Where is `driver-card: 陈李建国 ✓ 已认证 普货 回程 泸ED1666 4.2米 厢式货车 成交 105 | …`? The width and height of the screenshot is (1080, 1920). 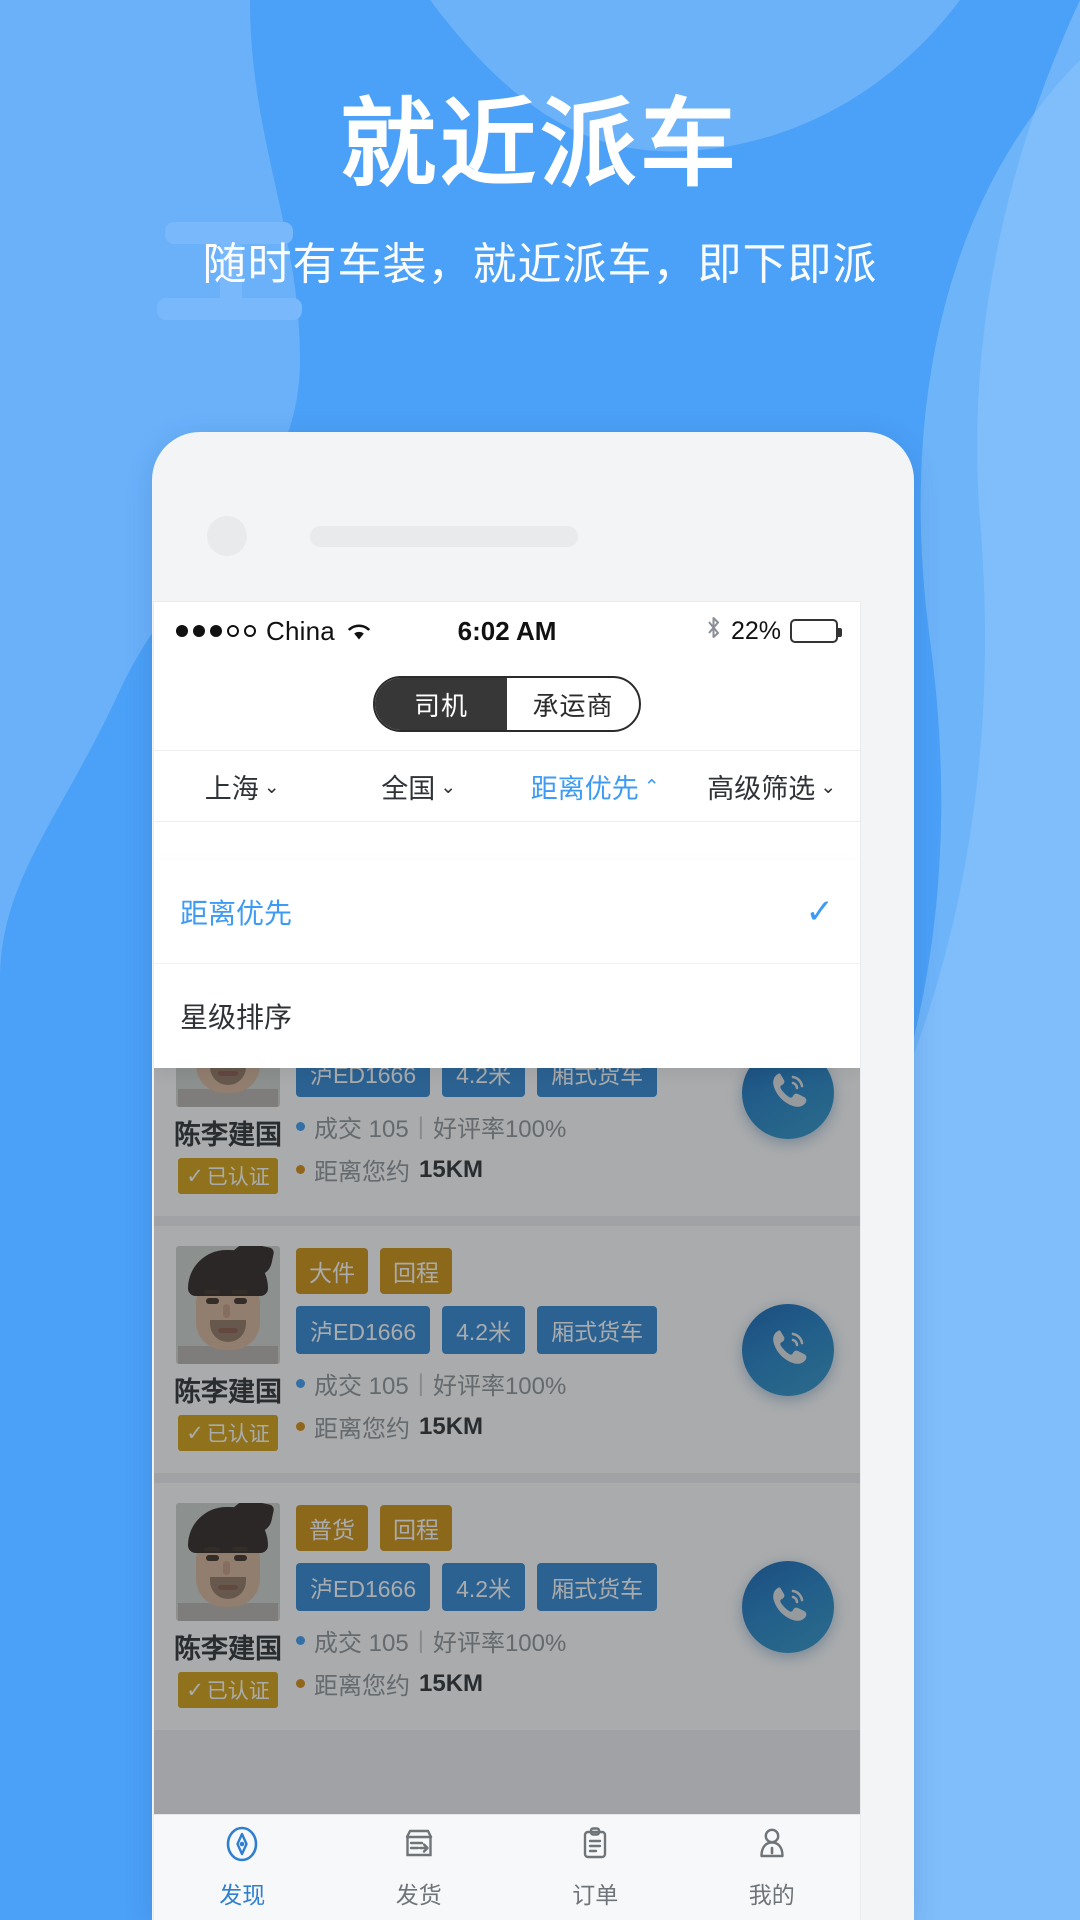
driver-card: 陈李建国 ✓ 已认证 普货 回程 泸ED1666 4.2米 厢式货车 成交 105 | … is located at coordinates (507, 1606).